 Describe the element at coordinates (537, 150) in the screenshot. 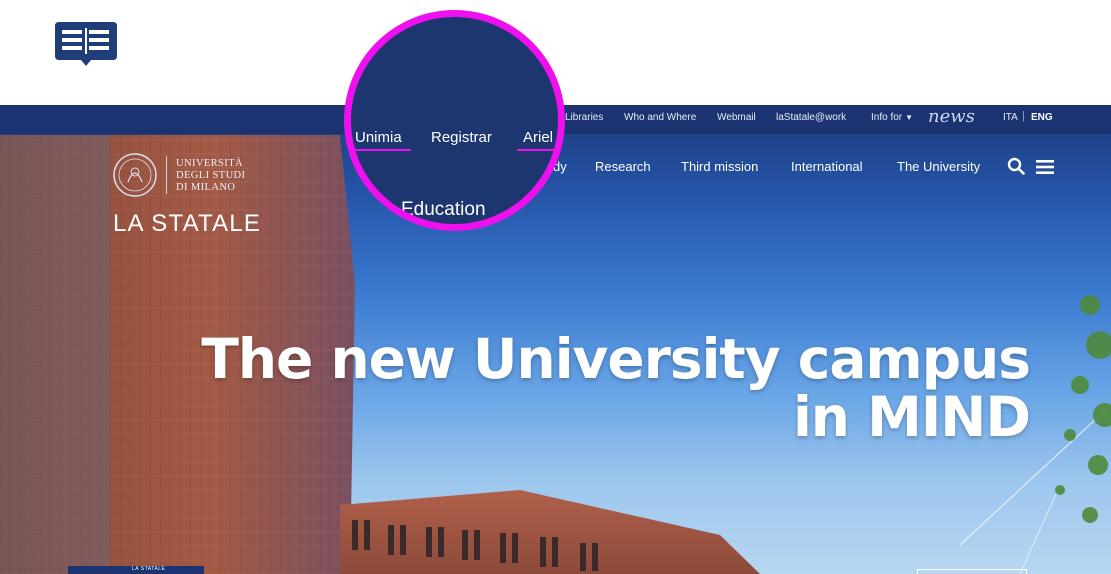

I see `annotation-underline-ariel` at that location.